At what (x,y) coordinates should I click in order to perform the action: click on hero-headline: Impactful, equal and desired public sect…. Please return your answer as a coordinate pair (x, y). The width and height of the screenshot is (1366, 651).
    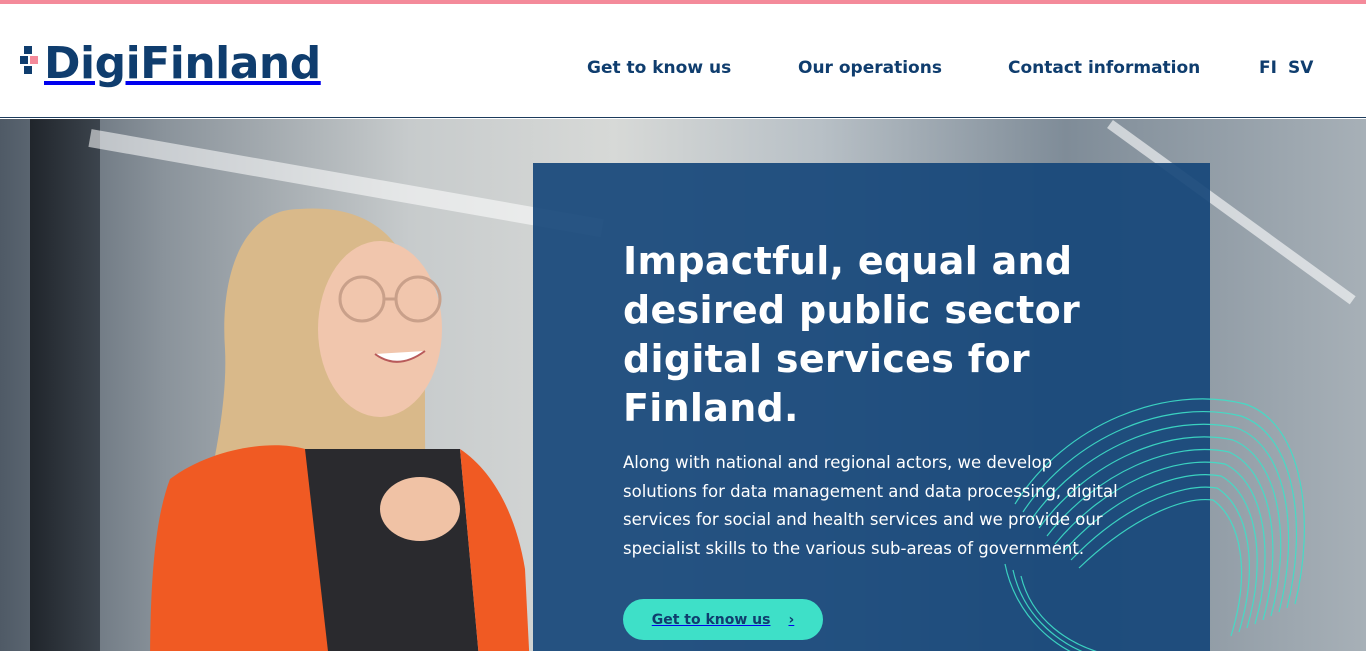
    Looking at the image, I should click on (852, 334).